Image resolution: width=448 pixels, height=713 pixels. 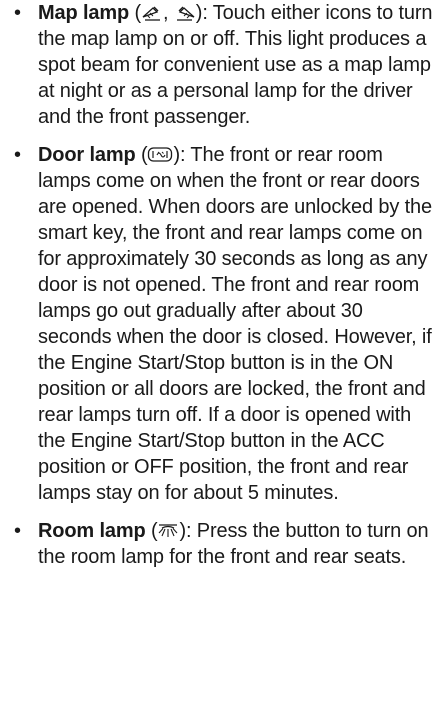 What do you see at coordinates (168, 531) in the screenshot?
I see `room-lamp-icon` at bounding box center [168, 531].